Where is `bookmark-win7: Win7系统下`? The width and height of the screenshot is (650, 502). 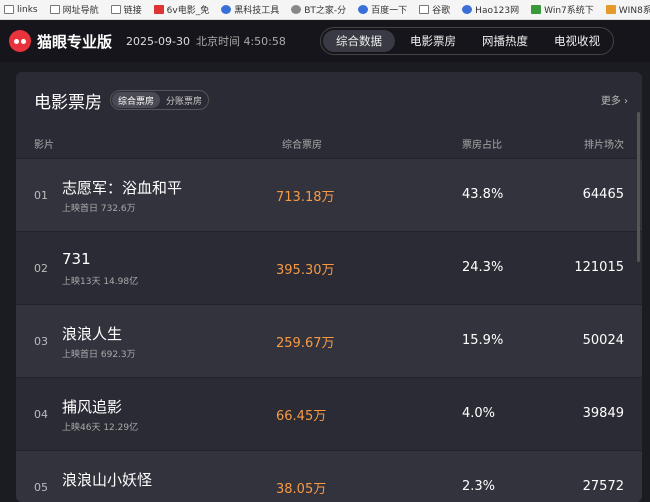
bookmark-win7: Win7系统下 is located at coordinates (562, 9).